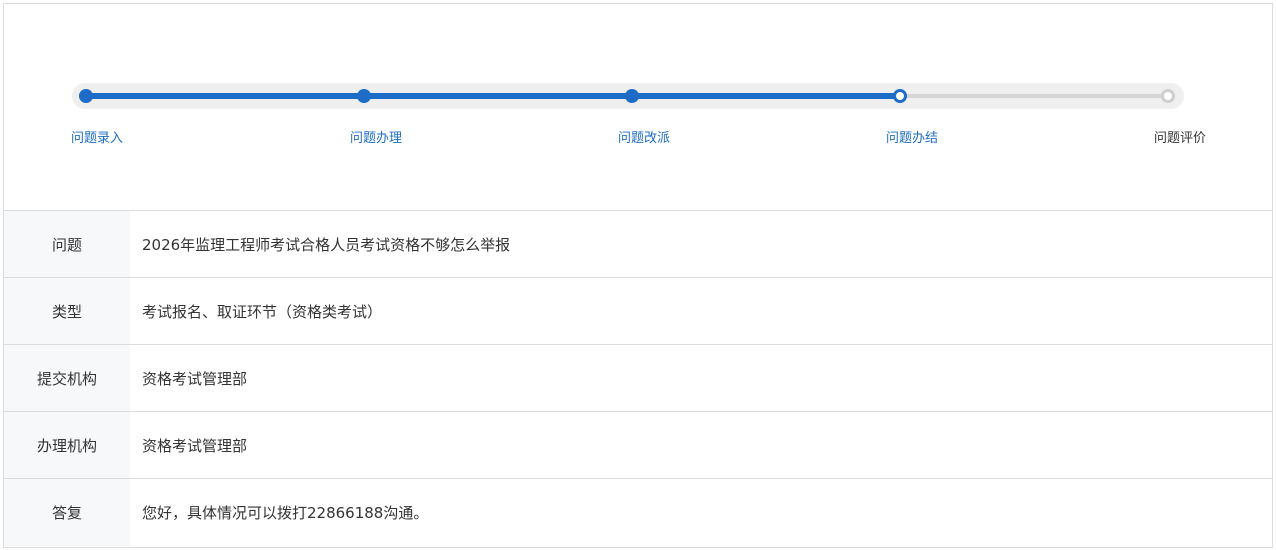  I want to click on question-label: 问题, so click(67, 244).